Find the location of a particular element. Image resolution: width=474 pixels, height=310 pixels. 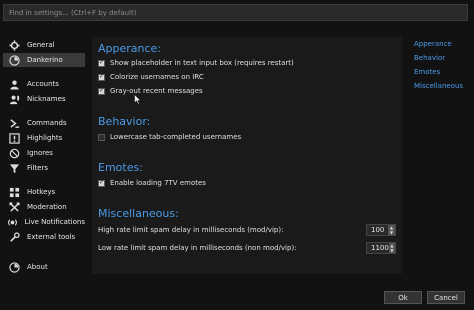

option-label: Colorize usernames on IRC is located at coordinates (157, 77).